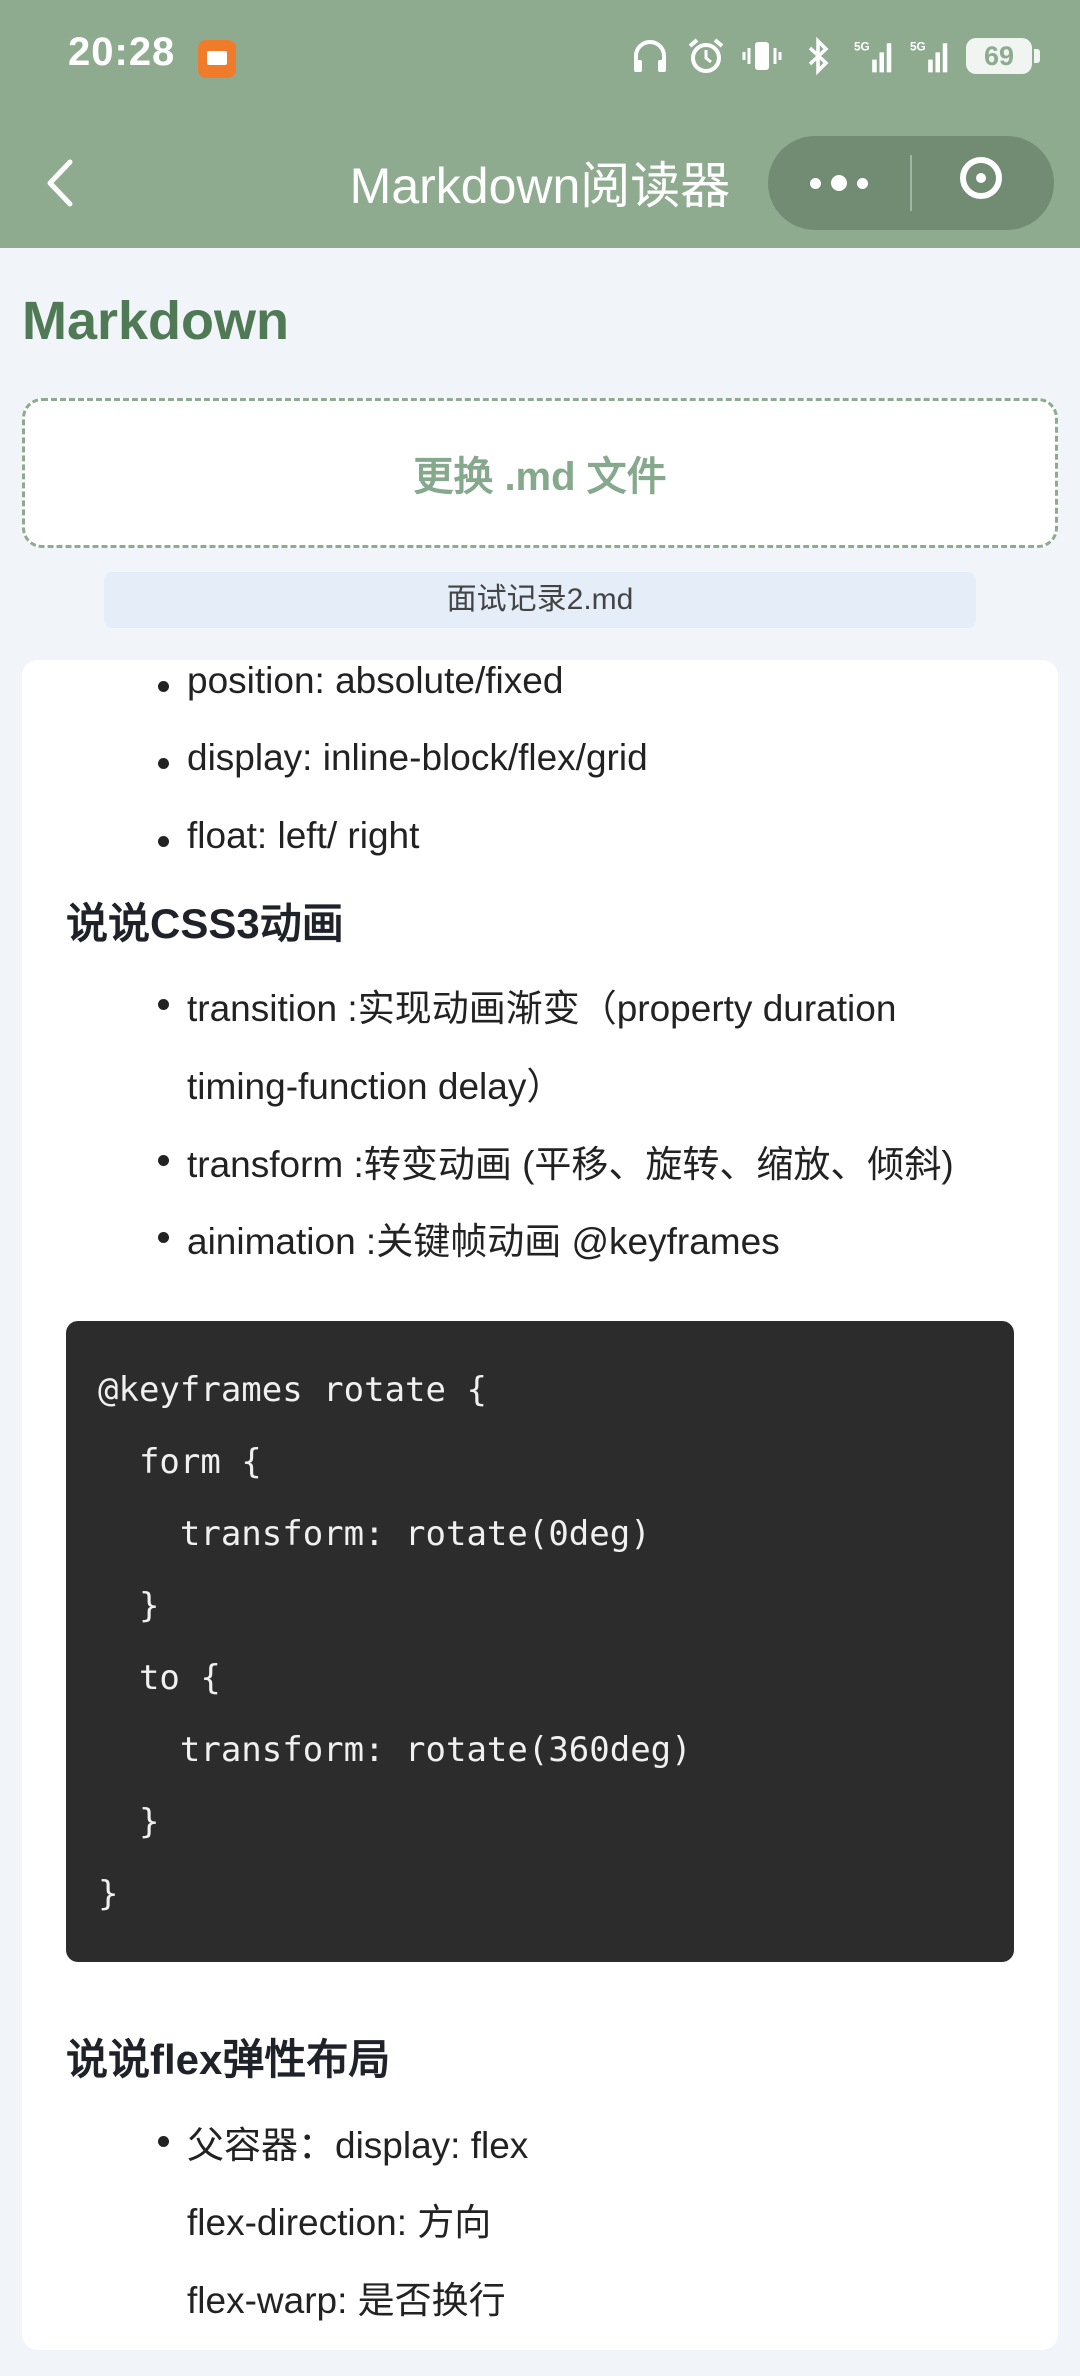 This screenshot has width=1080, height=2376. Describe the element at coordinates (706, 55) in the screenshot. I see `alarm-icon` at that location.